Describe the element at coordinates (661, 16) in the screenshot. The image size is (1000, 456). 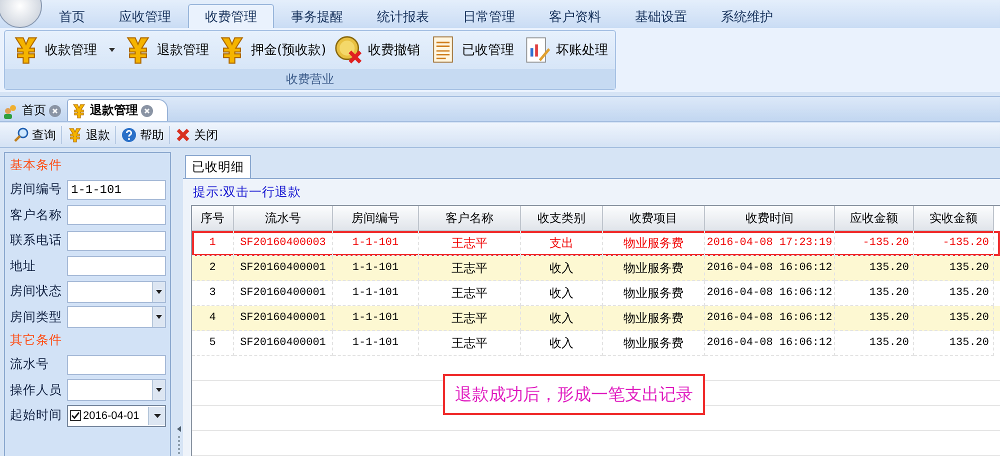
I see `menu-tab: 基础设置` at that location.